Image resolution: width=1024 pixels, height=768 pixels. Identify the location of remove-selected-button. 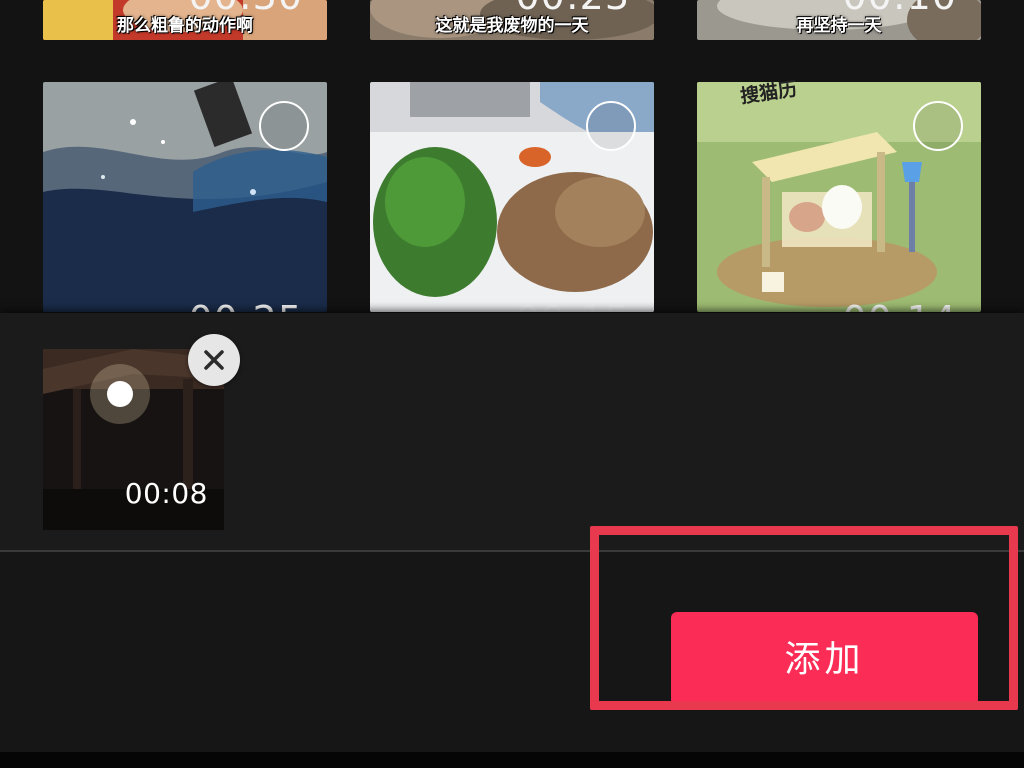
(214, 360).